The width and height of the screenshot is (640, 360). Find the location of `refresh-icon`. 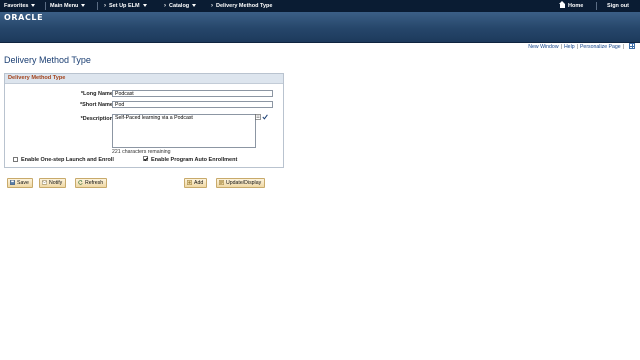

refresh-icon is located at coordinates (80, 182).